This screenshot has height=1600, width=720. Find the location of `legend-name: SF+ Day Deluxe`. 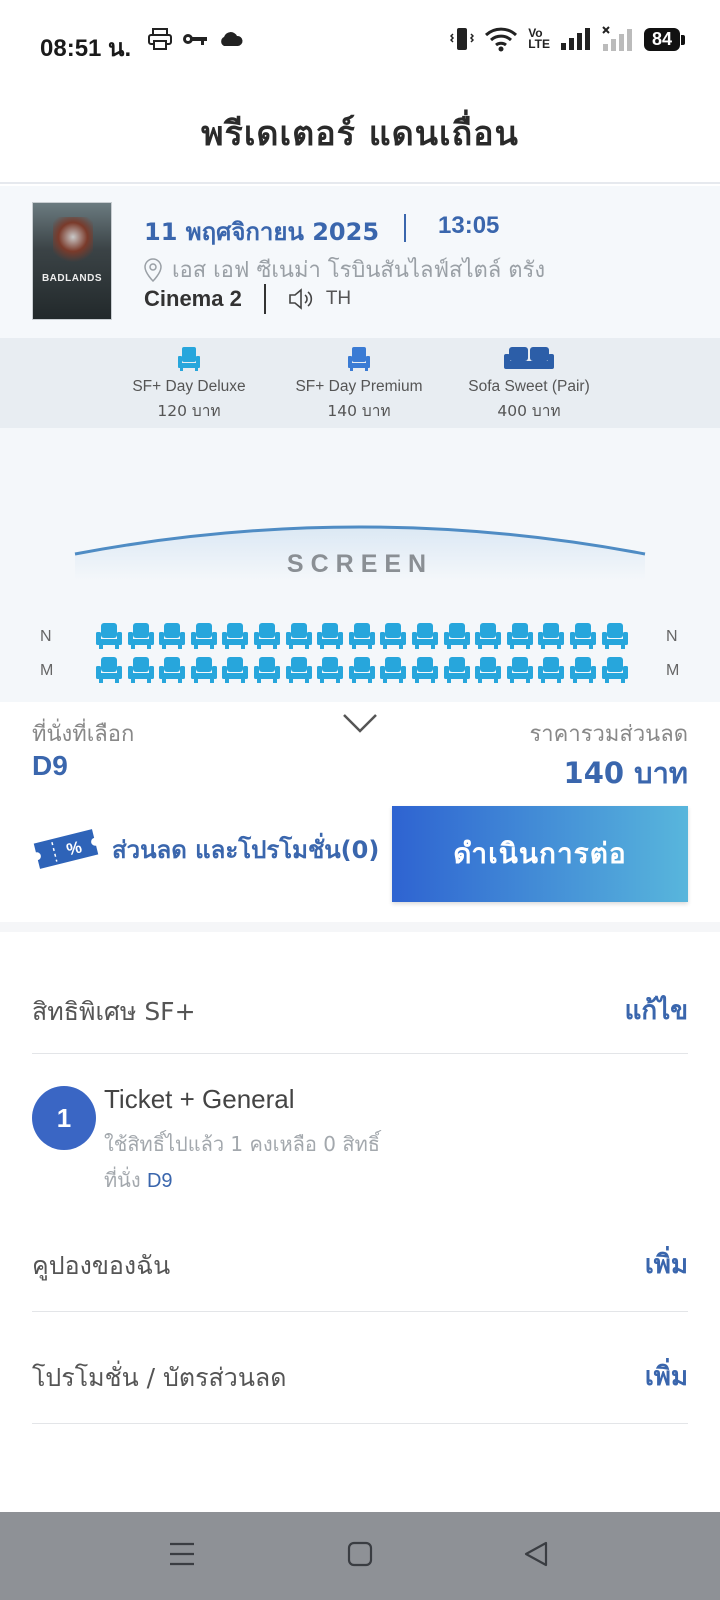

legend-name: SF+ Day Deluxe is located at coordinates (189, 386).